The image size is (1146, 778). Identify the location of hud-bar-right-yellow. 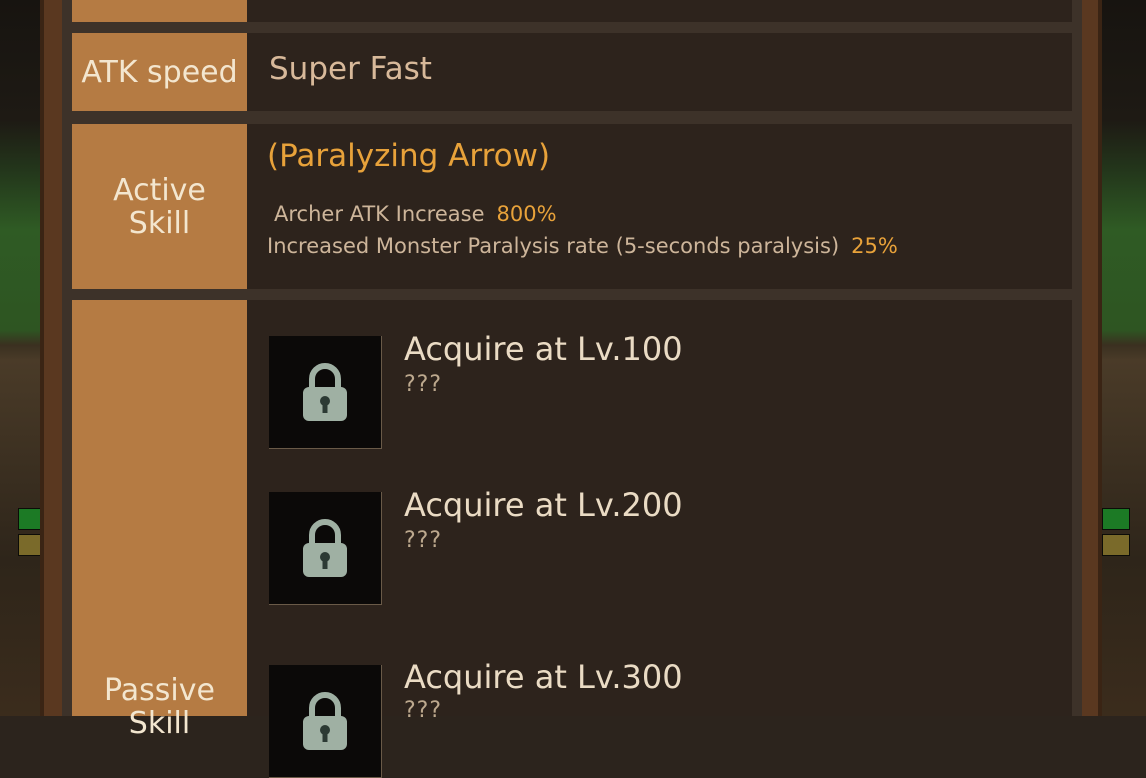
(1116, 545).